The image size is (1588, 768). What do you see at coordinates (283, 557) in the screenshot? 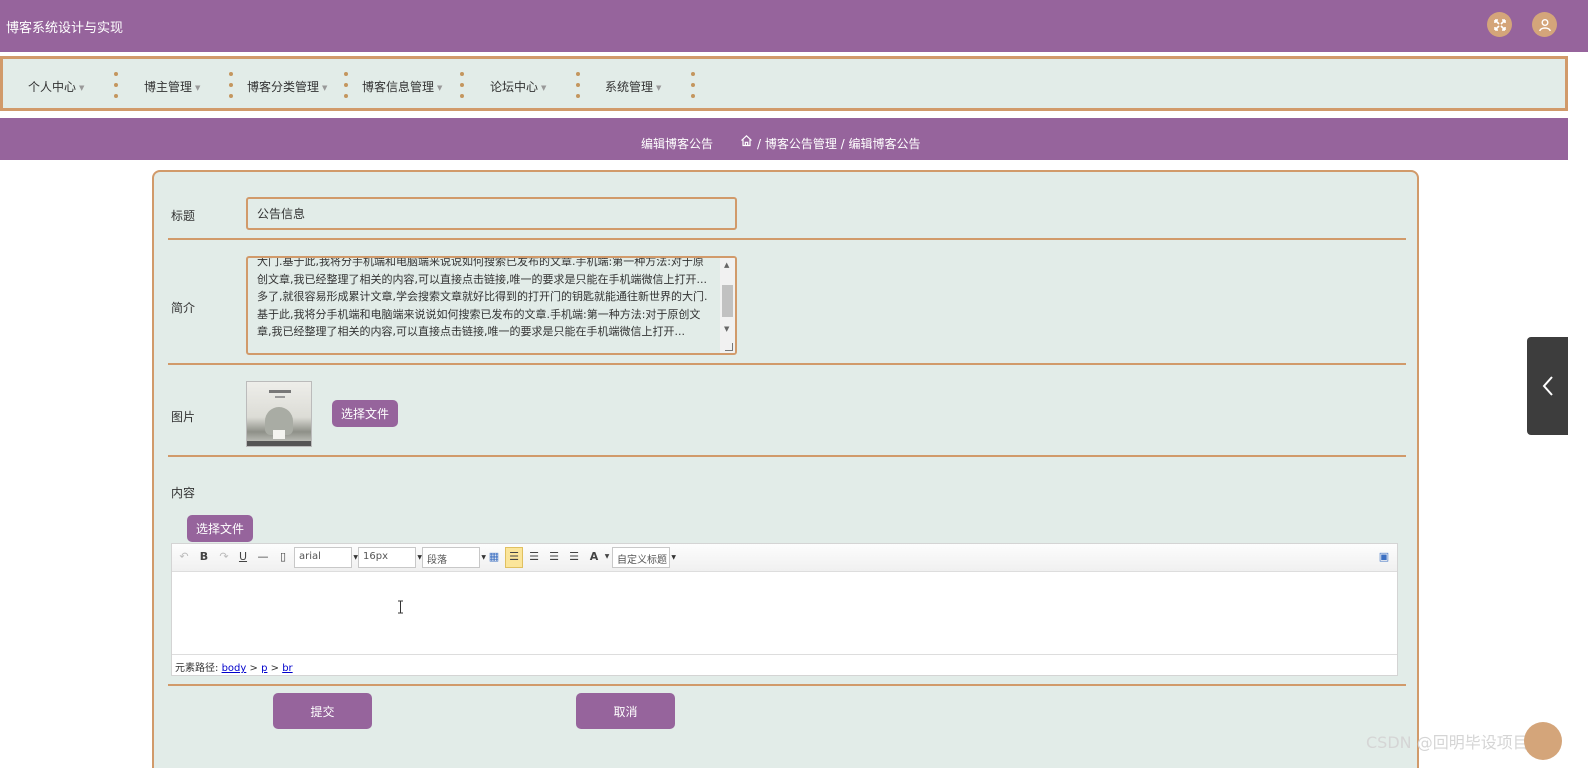
I see `format-clear-icon: ▯` at bounding box center [283, 557].